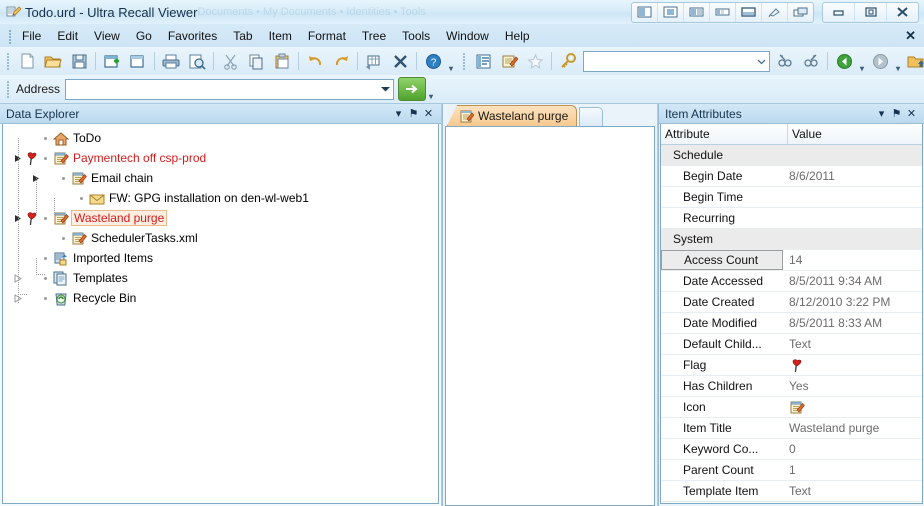 The height and width of the screenshot is (506, 924). I want to click on attribute-row: Date Modified 8/5/2011 8:33 AM, so click(791, 323).